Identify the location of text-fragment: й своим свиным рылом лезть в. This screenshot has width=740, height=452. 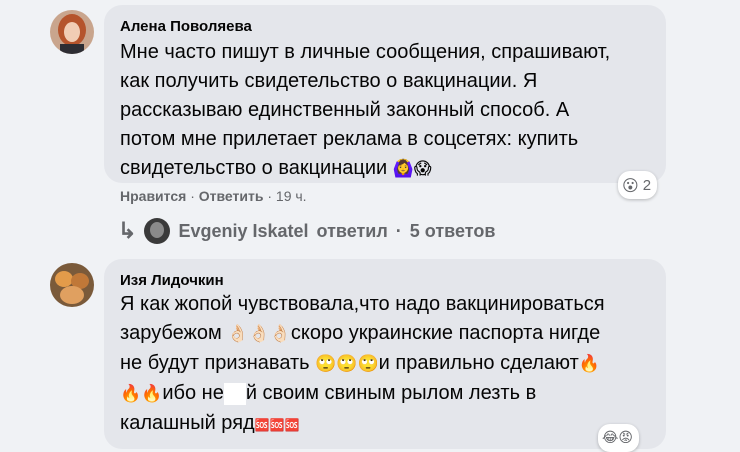
(391, 393).